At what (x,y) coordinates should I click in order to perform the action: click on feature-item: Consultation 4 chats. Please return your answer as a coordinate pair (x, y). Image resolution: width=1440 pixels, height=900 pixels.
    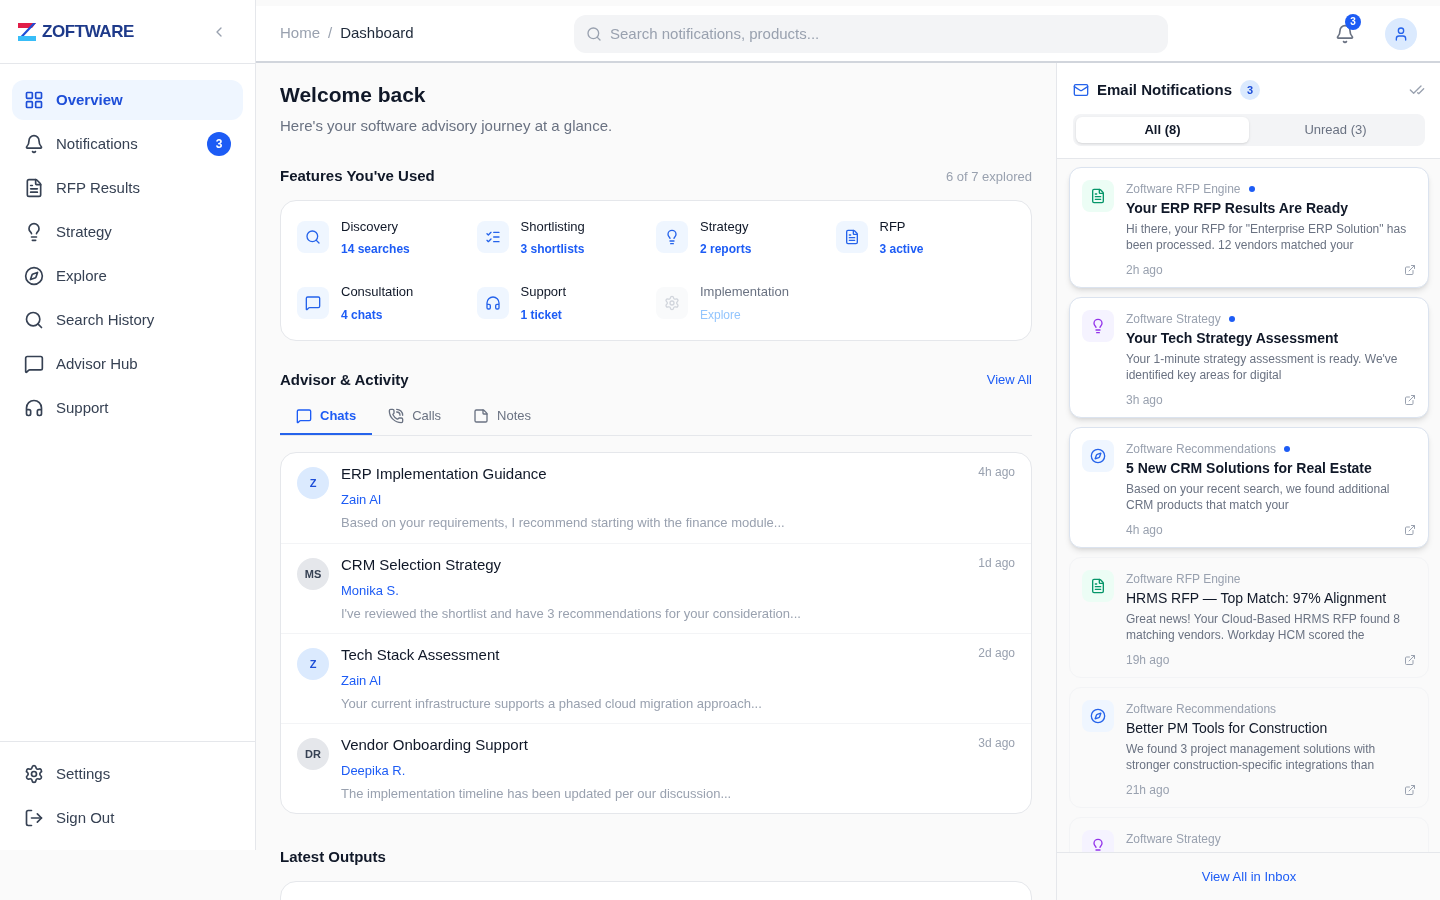
    Looking at the image, I should click on (387, 303).